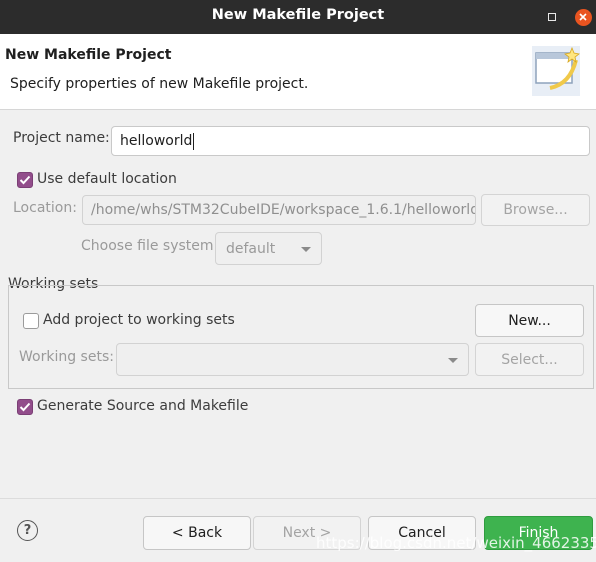  Describe the element at coordinates (350, 141) in the screenshot. I see `project-name-input: helloworld` at that location.